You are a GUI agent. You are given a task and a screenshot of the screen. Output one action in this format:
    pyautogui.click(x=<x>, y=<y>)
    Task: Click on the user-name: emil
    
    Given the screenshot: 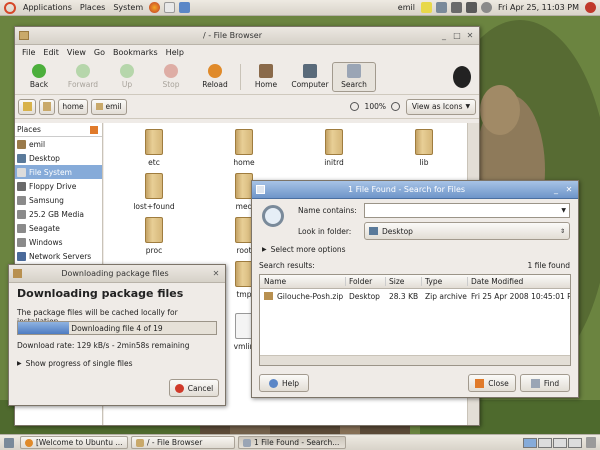 What is the action you would take?
    pyautogui.click(x=406, y=7)
    